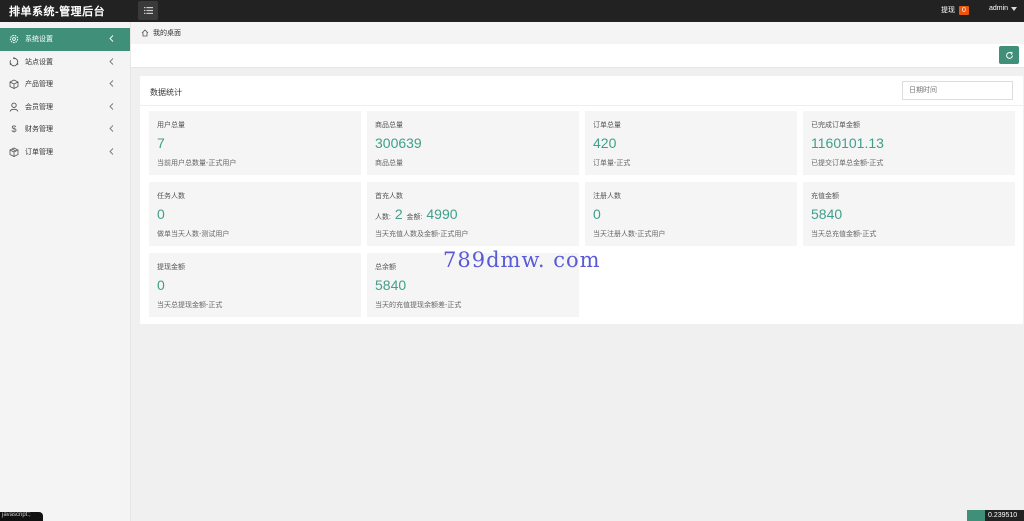  I want to click on stat-description: 当天充值人数及金额-正式用户, so click(422, 234).